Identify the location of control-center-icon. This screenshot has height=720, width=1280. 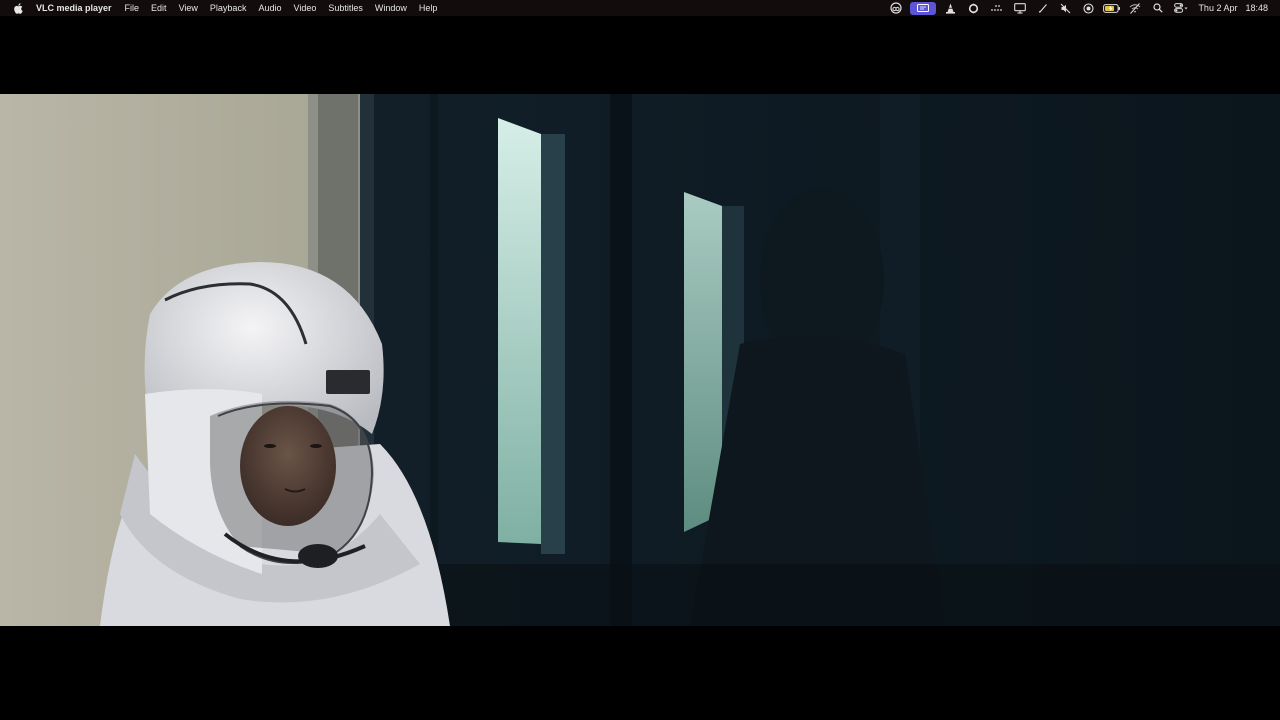
(1180, 8).